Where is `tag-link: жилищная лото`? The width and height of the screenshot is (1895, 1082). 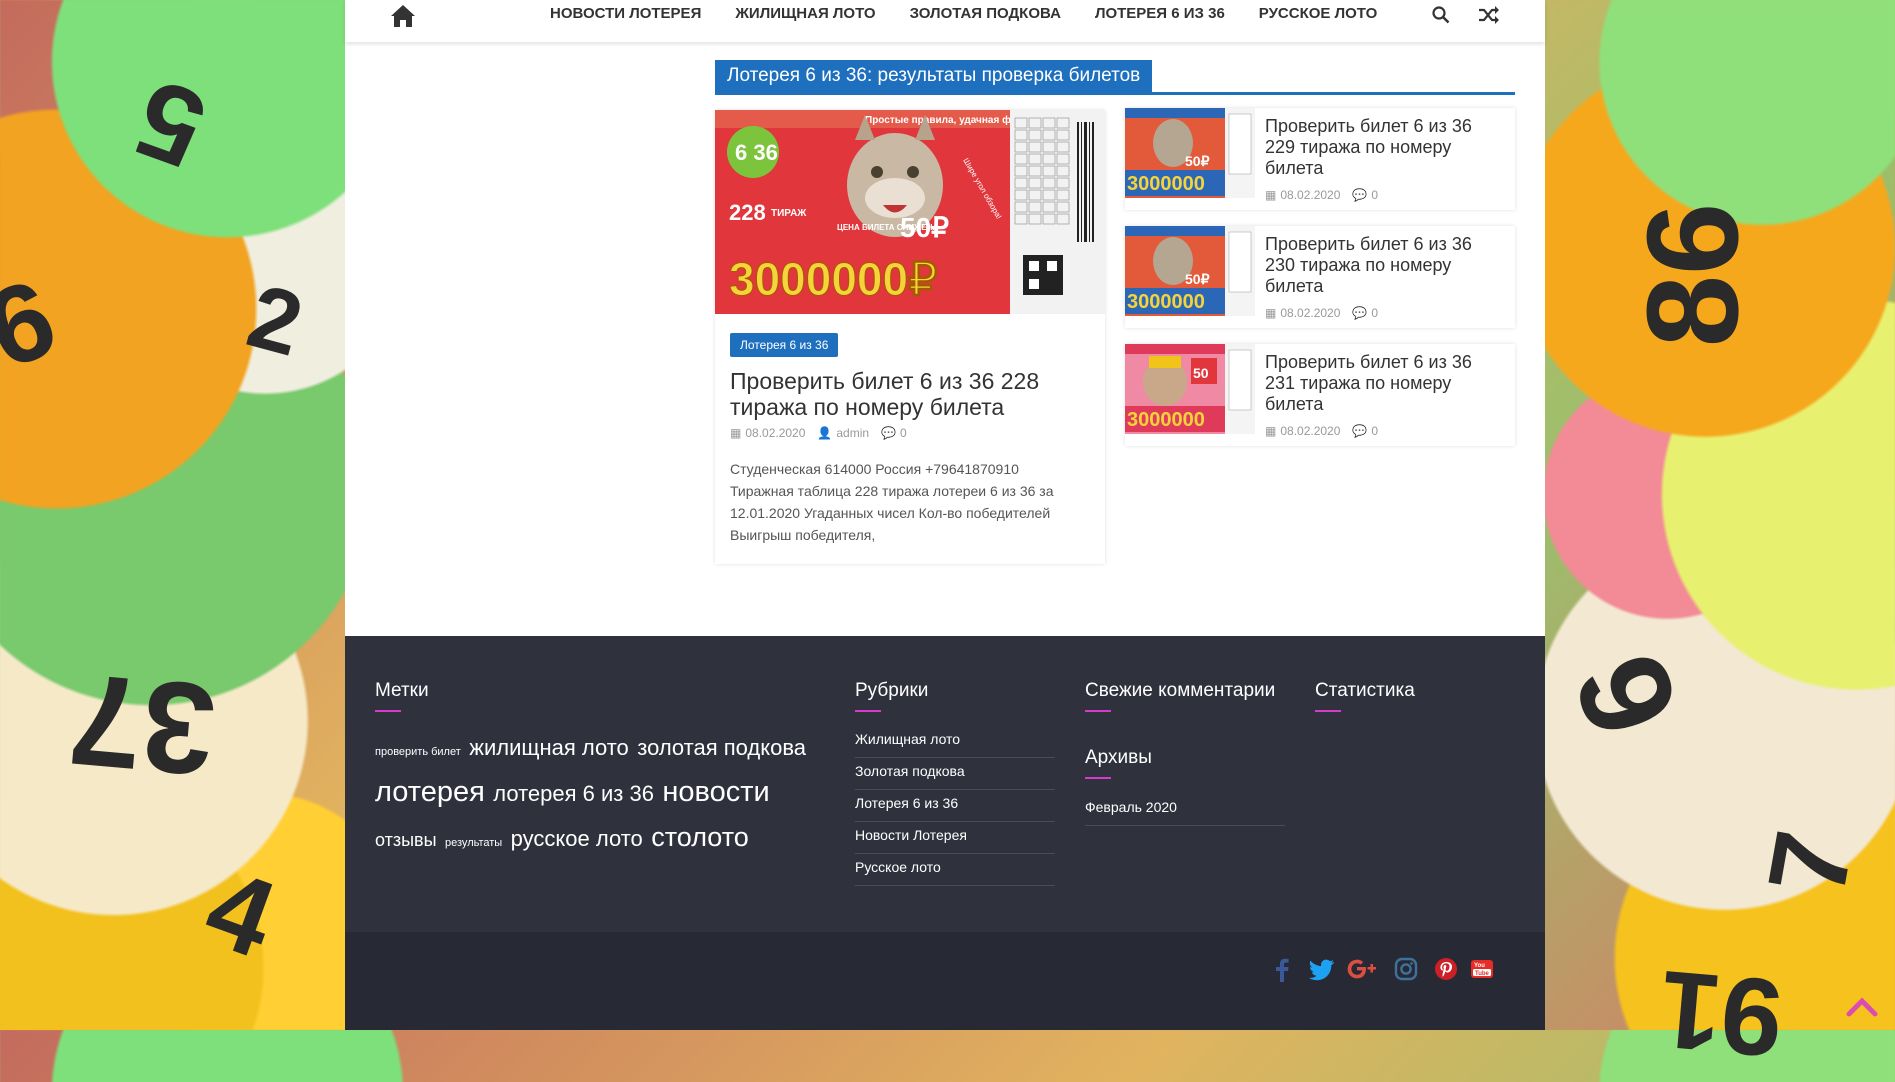 tag-link: жилищная лото is located at coordinates (549, 747).